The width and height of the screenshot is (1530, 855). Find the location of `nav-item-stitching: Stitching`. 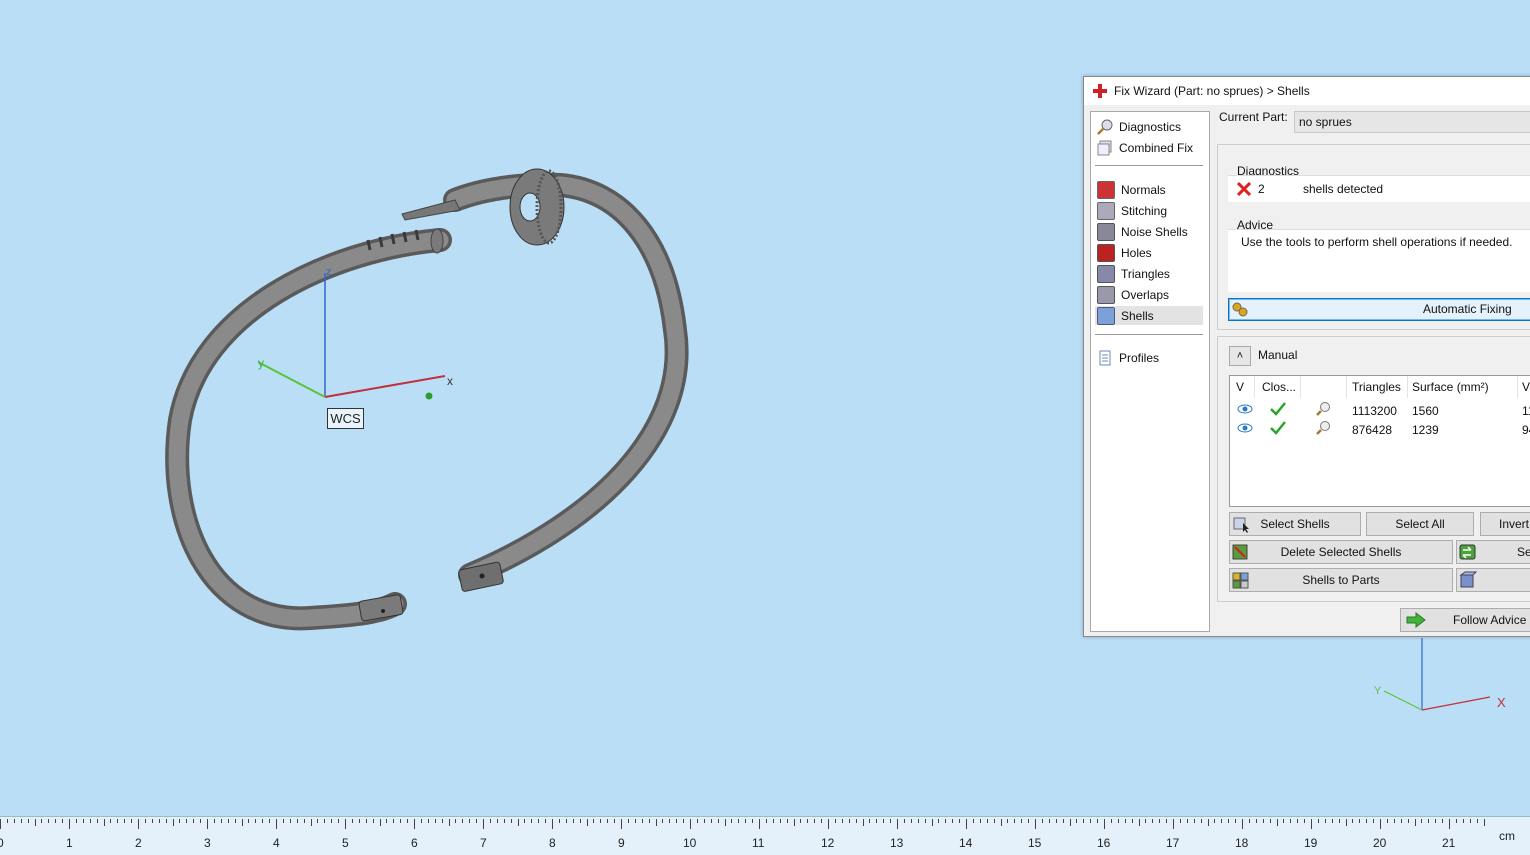

nav-item-stitching: Stitching is located at coordinates (1149, 210).